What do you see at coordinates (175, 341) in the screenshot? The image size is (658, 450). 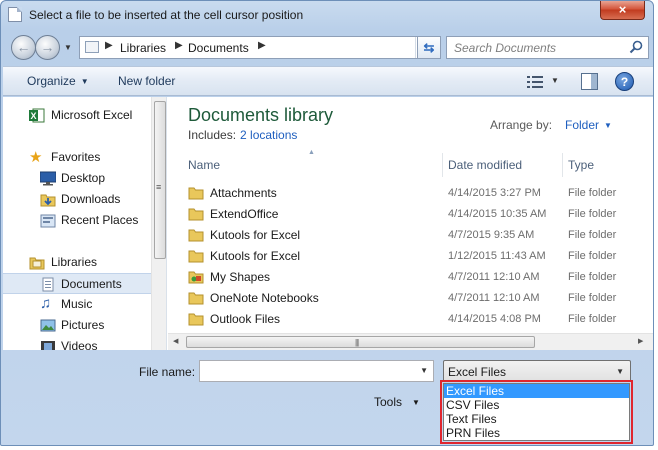 I see `scroll-left-icon: ◀` at bounding box center [175, 341].